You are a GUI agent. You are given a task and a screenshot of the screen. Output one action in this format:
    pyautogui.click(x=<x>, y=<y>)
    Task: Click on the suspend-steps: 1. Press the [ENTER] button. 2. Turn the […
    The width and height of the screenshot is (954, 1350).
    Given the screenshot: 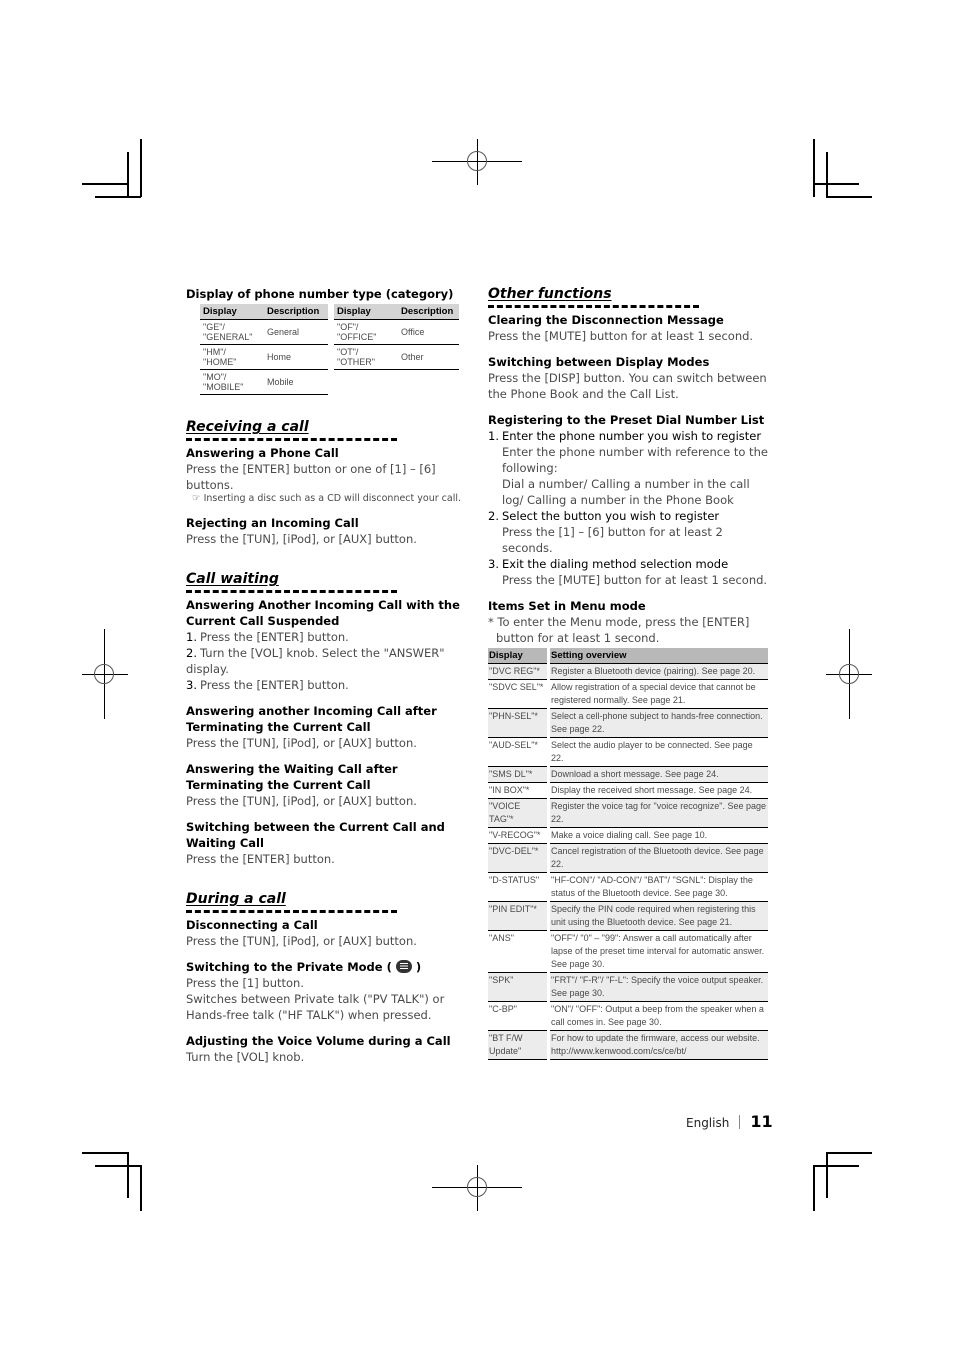 What is the action you would take?
    pyautogui.click(x=327, y=661)
    